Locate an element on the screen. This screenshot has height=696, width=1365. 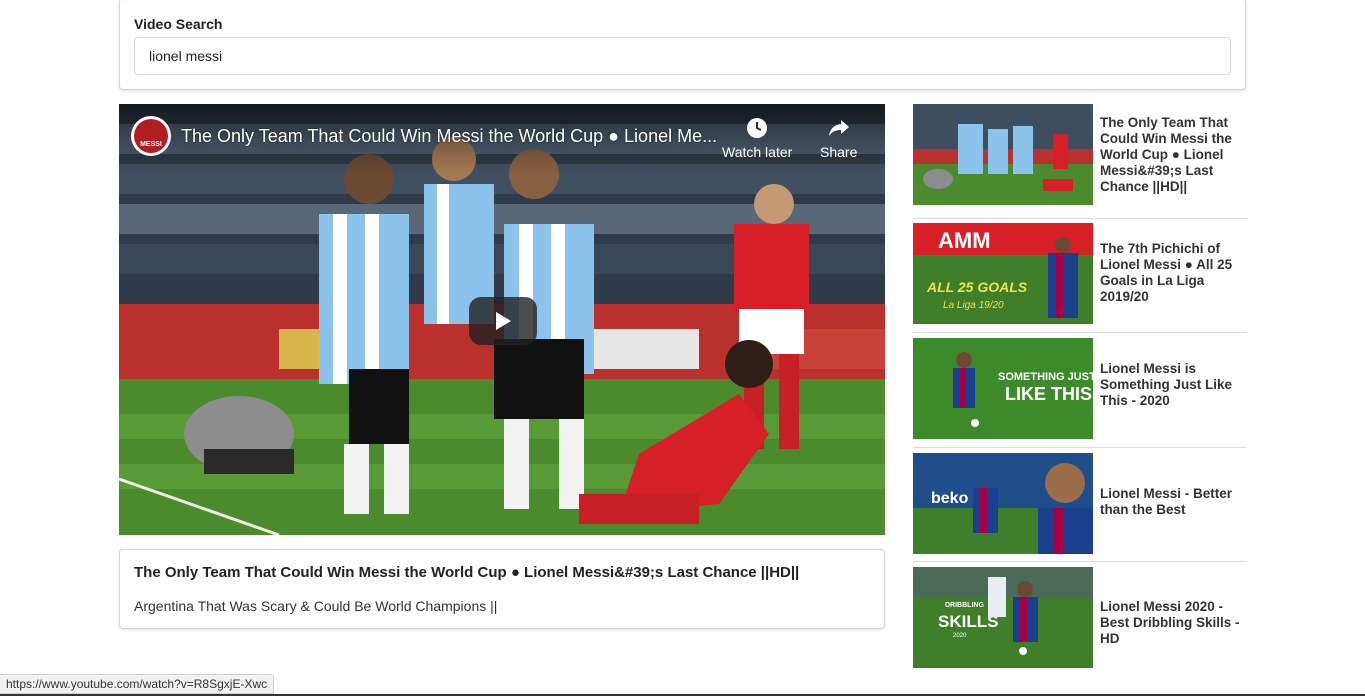
clock-icon is located at coordinates (757, 128).